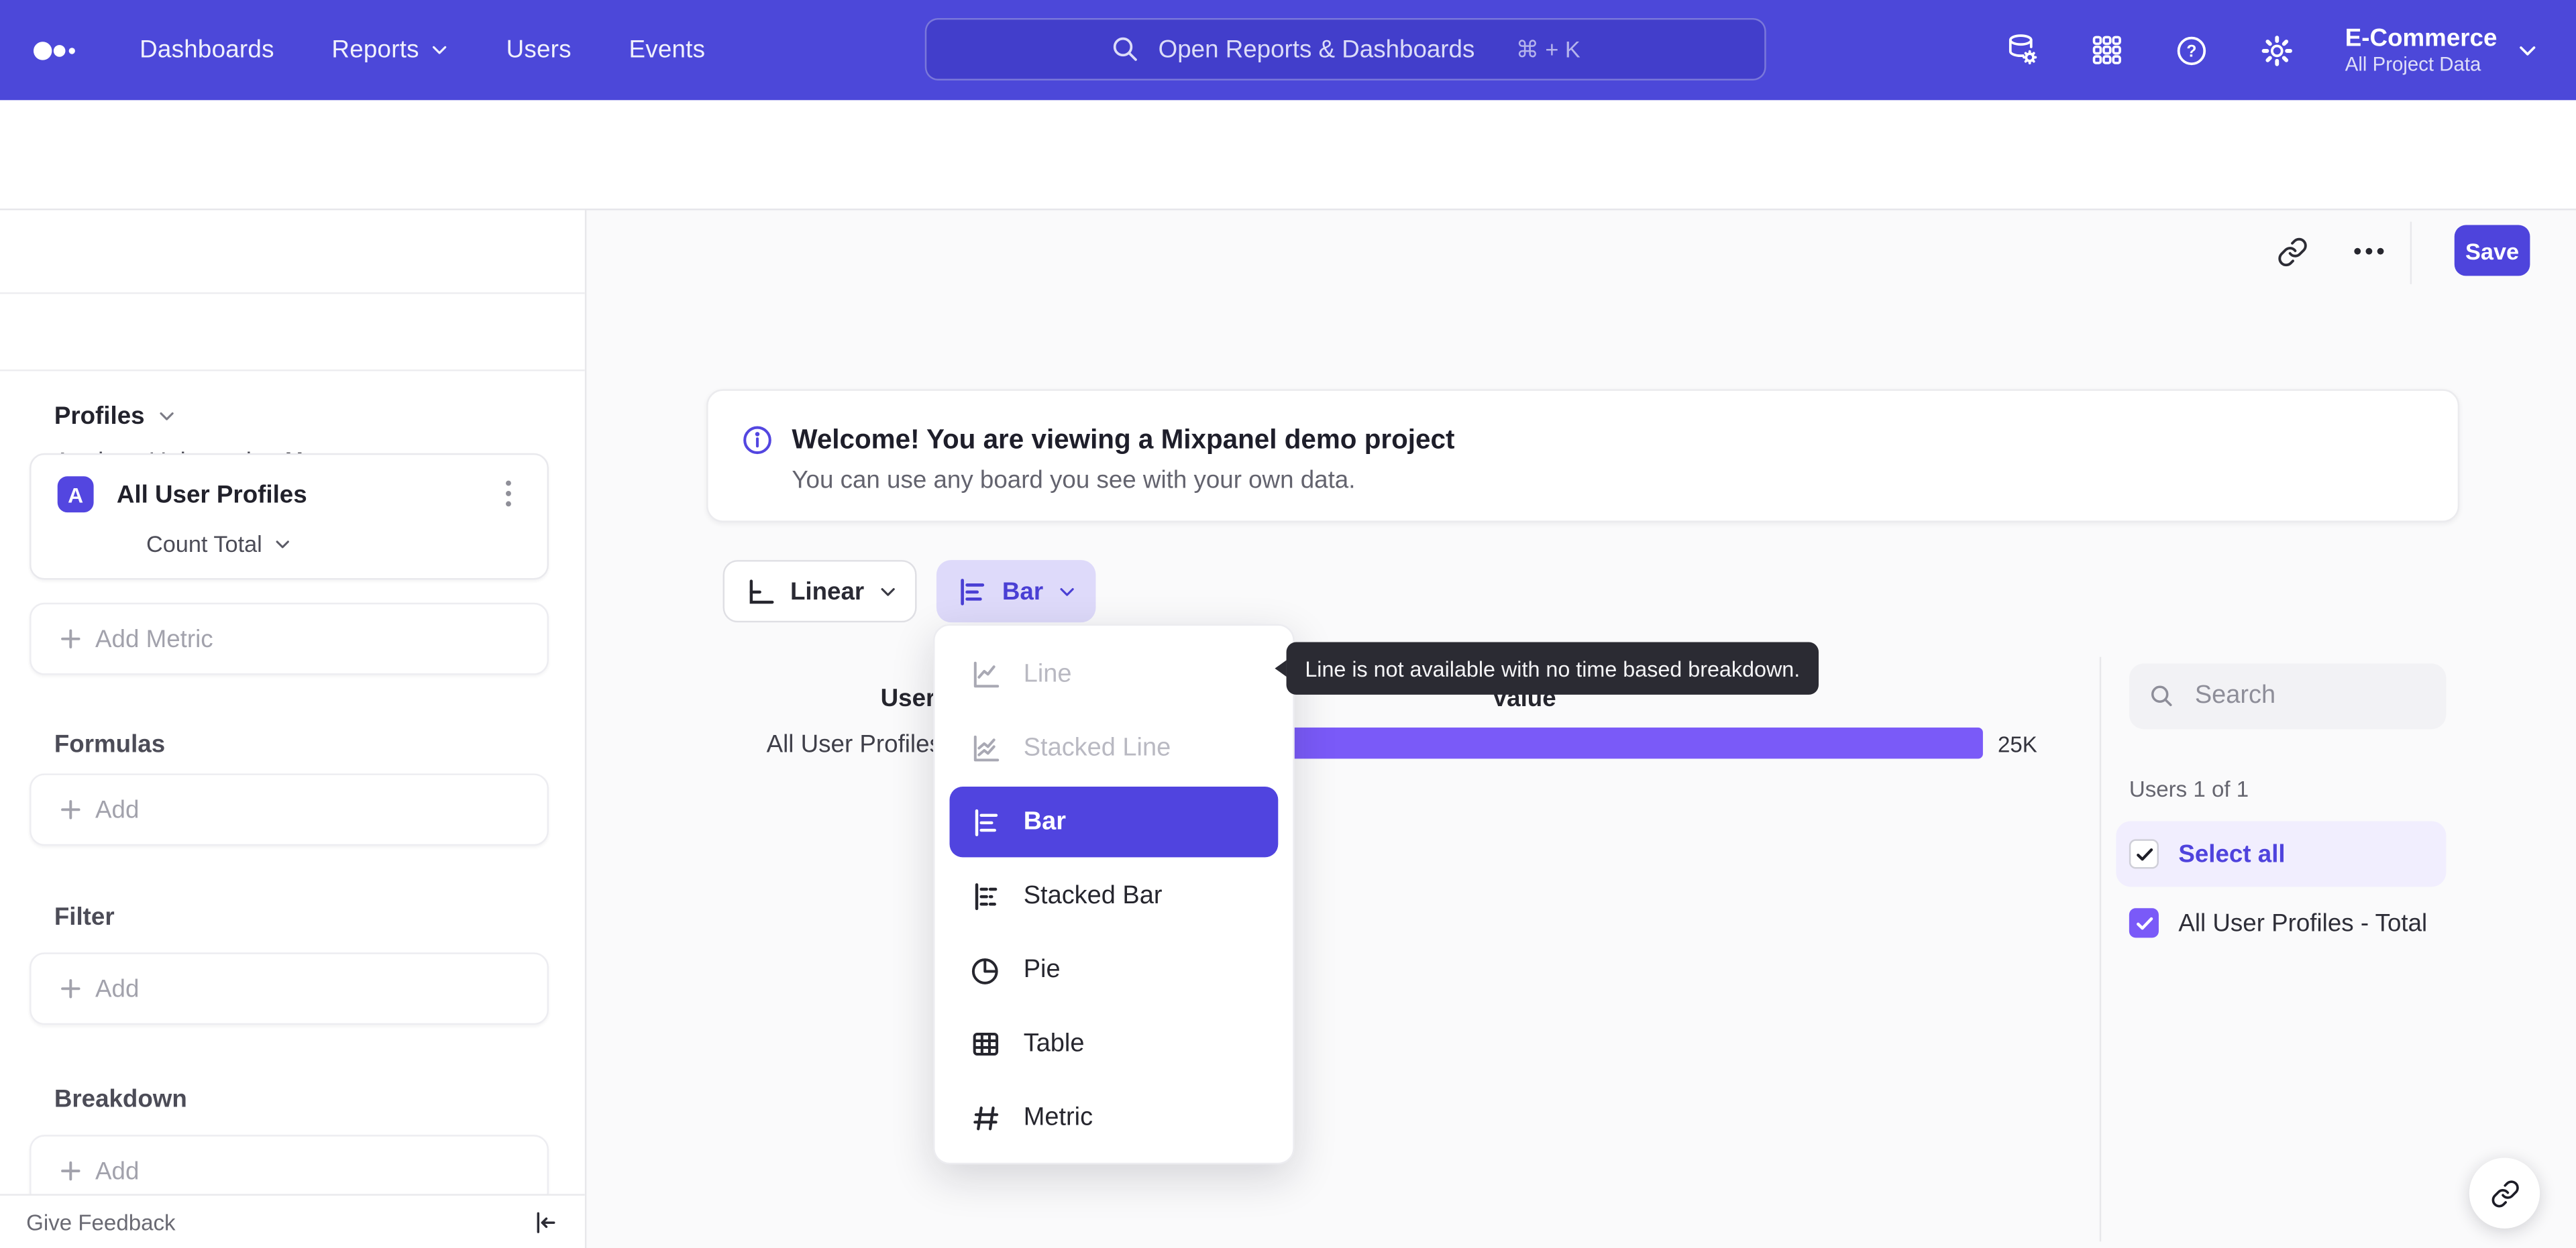 Image resolution: width=2576 pixels, height=1248 pixels. I want to click on line-chart-icon, so click(985, 674).